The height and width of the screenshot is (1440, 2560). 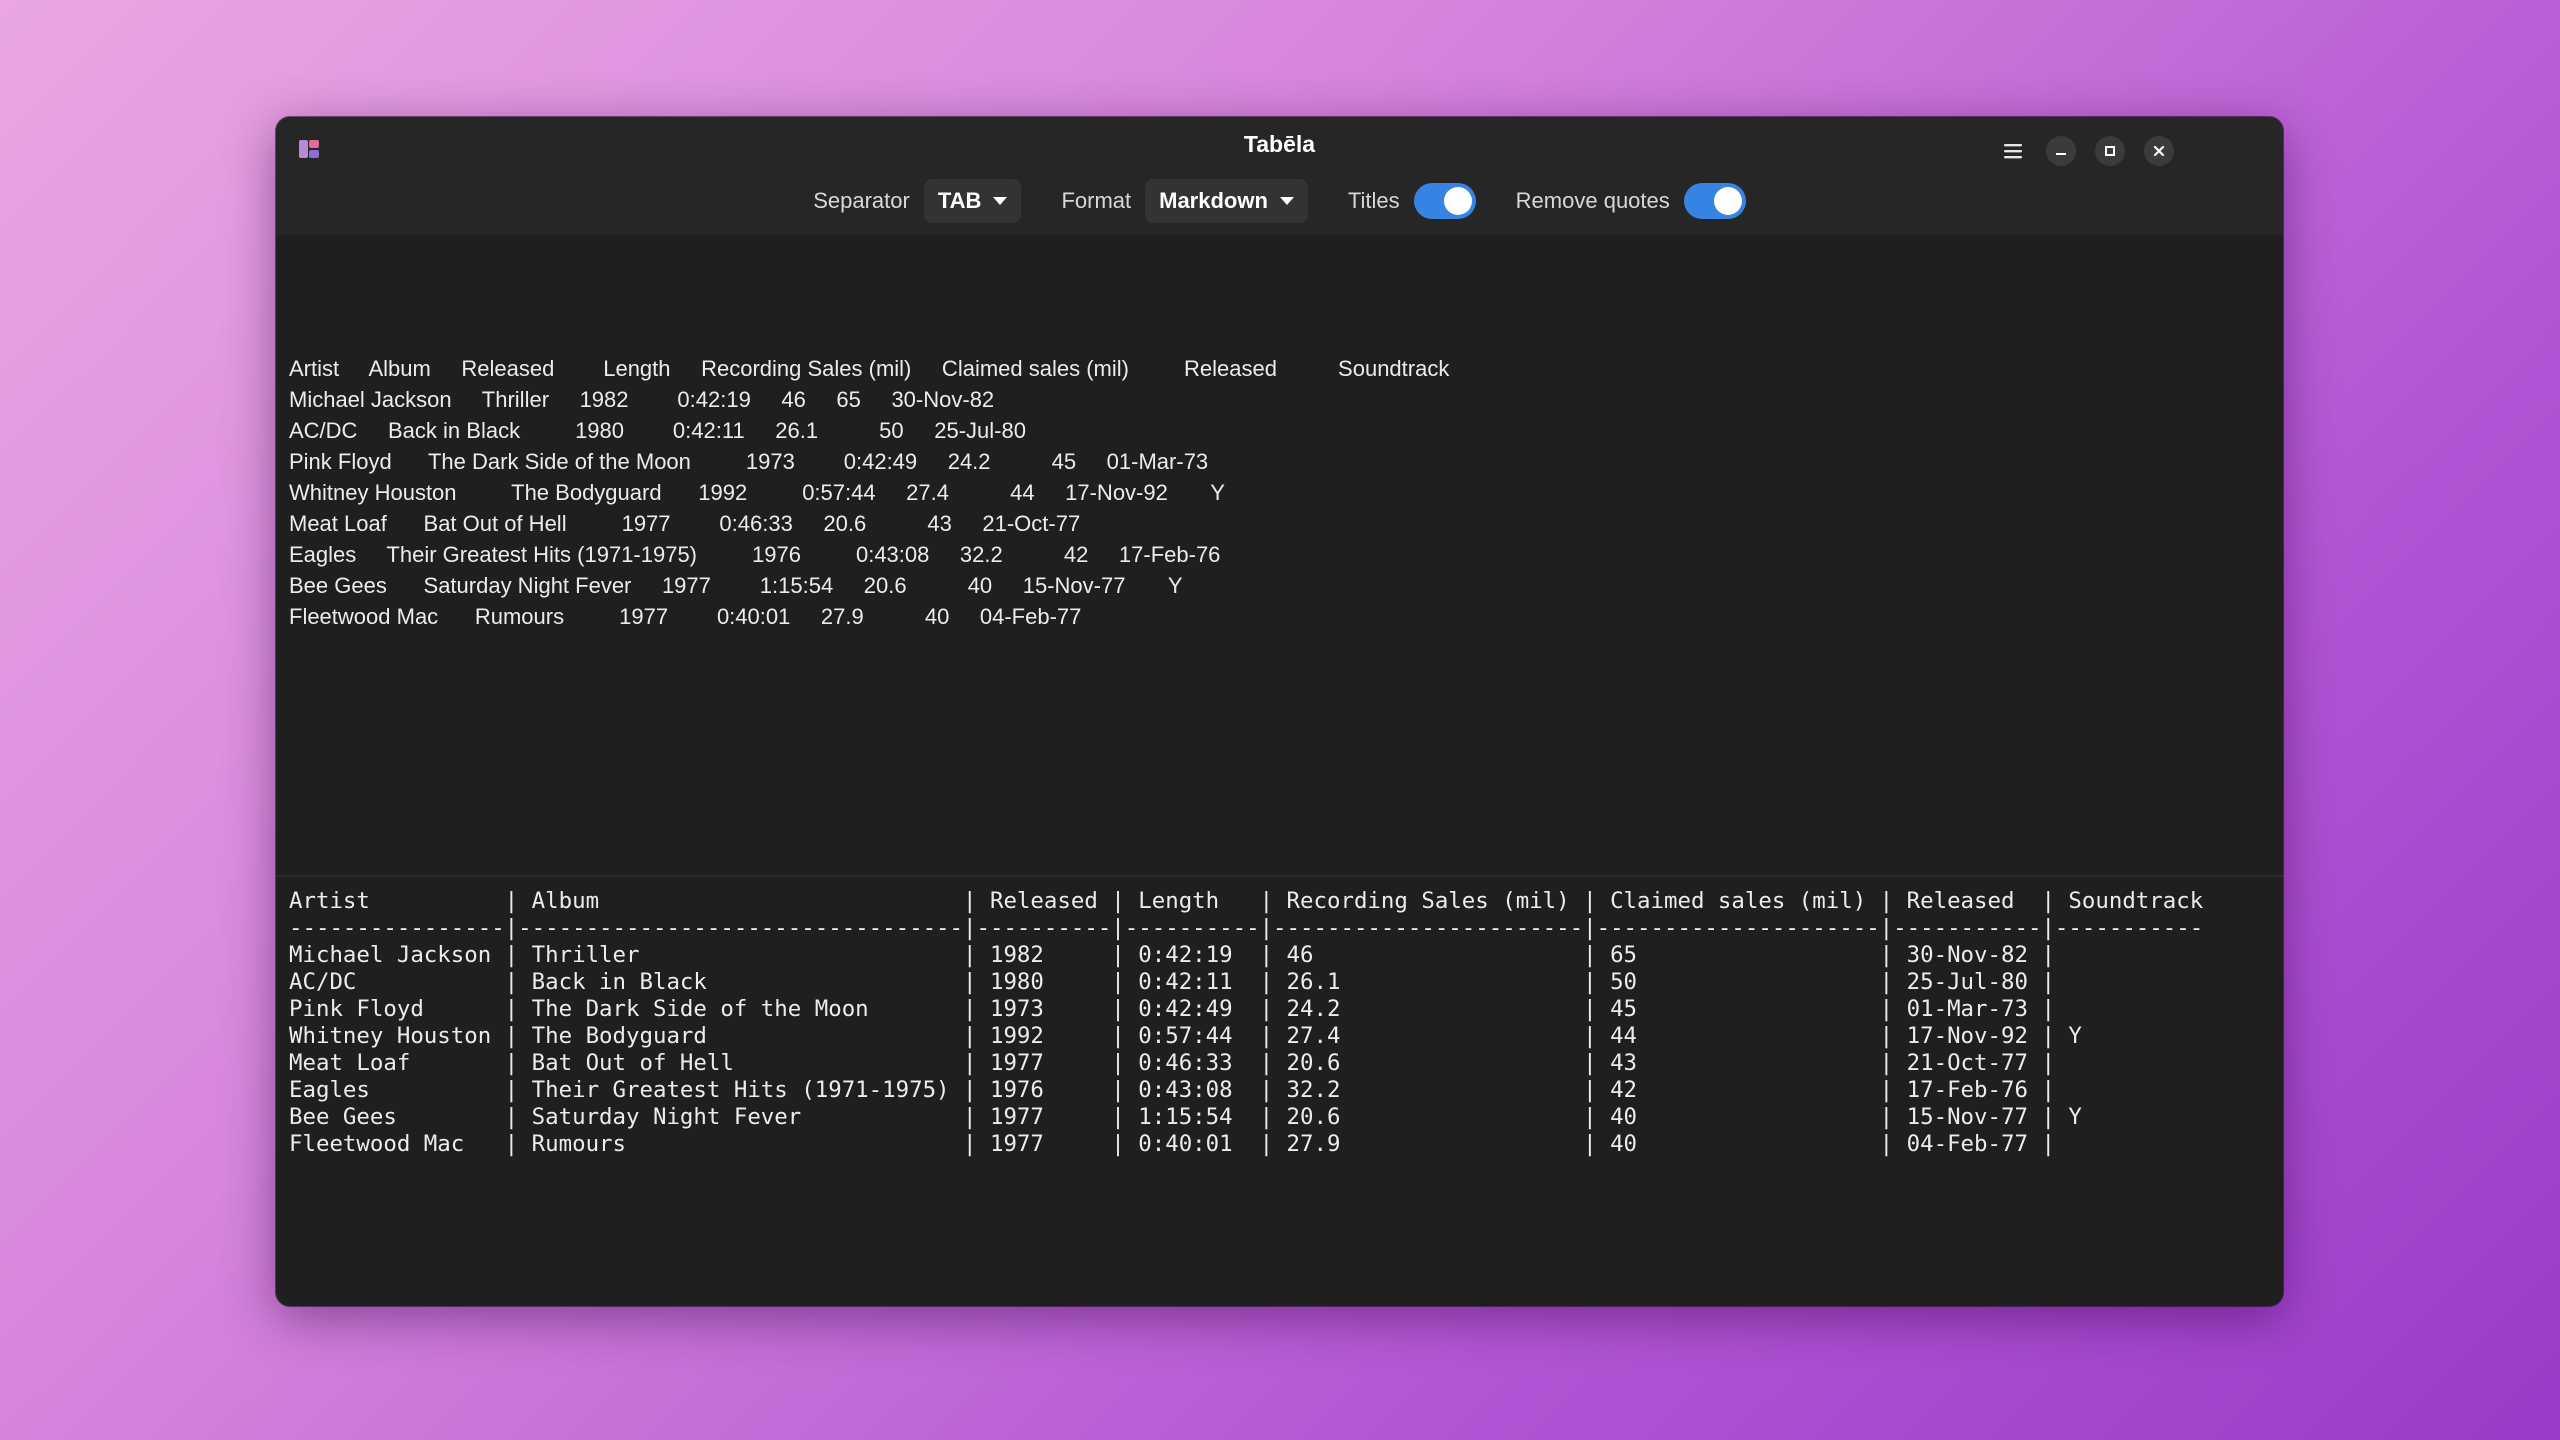 I want to click on titles-label: Titles, so click(x=1373, y=200).